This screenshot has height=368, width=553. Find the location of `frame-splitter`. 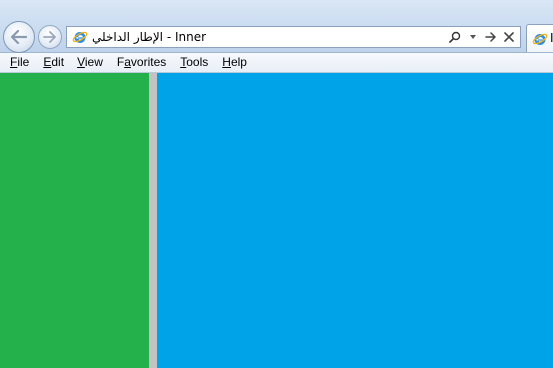

frame-splitter is located at coordinates (153, 220).